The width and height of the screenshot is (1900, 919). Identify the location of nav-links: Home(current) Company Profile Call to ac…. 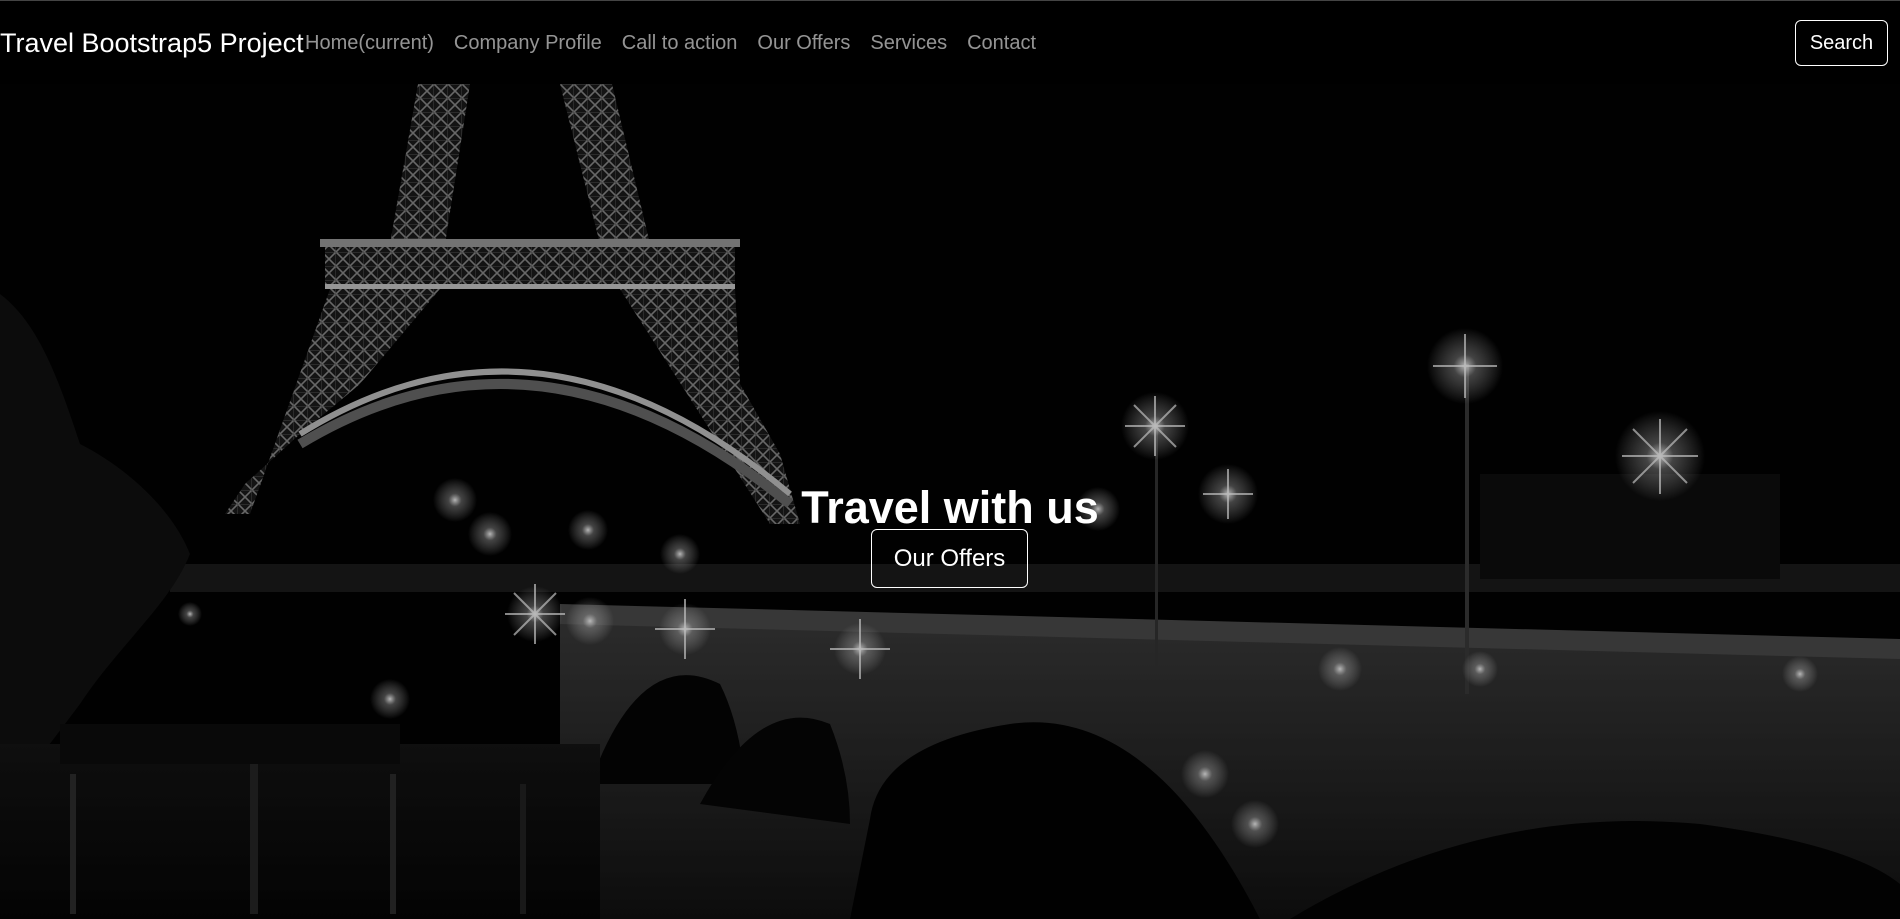
(670, 43).